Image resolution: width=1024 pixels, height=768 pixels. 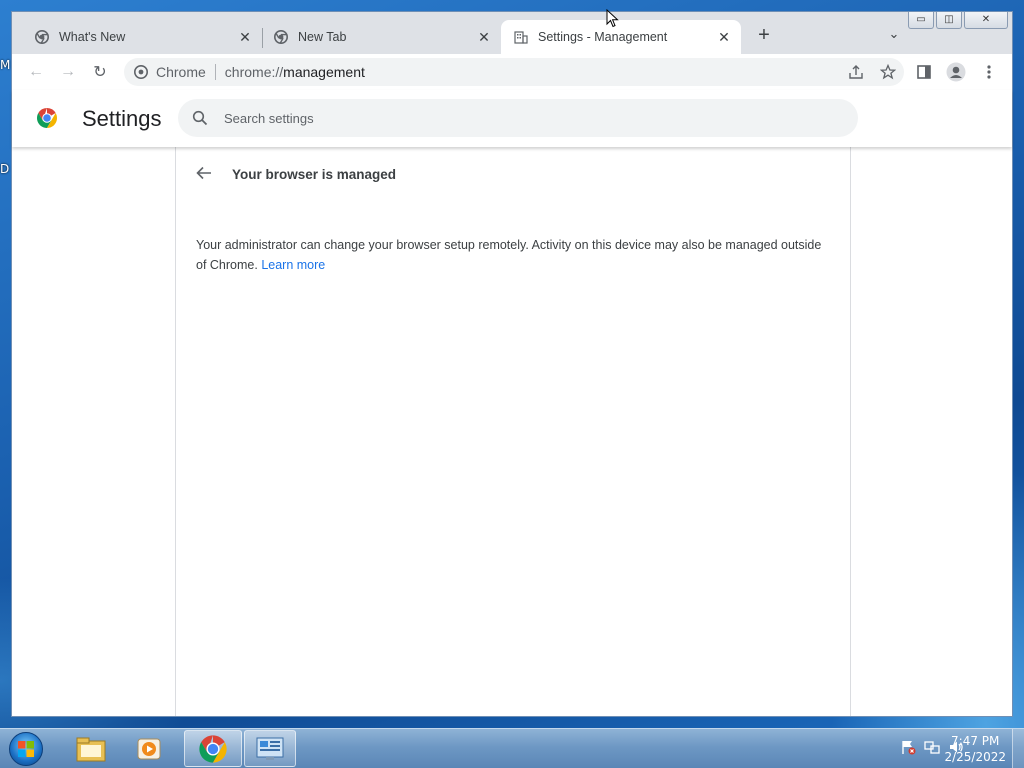 I want to click on clock-time: 7:47 PM, so click(x=975, y=741).